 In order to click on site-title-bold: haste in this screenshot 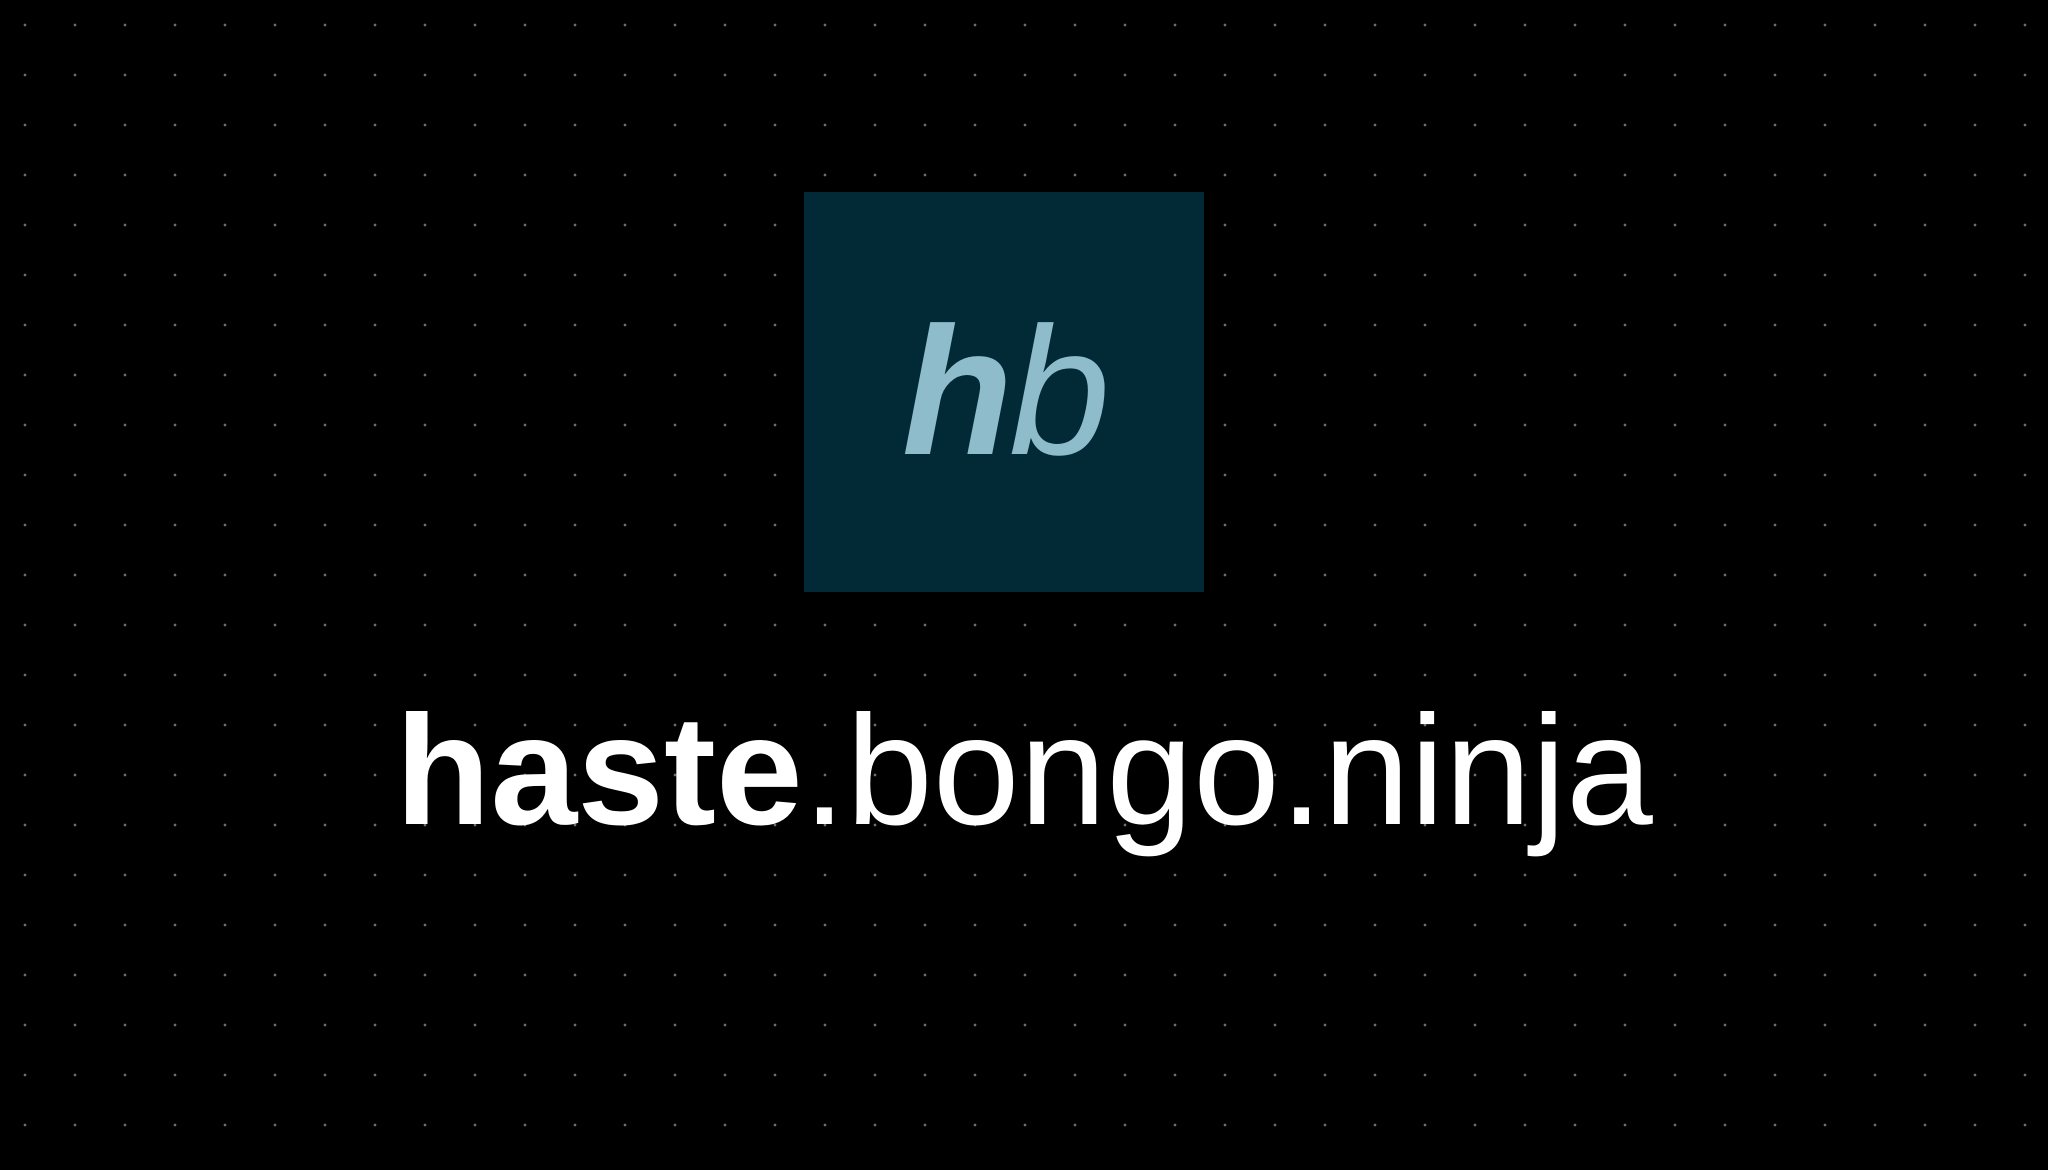, I will do `click(599, 771)`.